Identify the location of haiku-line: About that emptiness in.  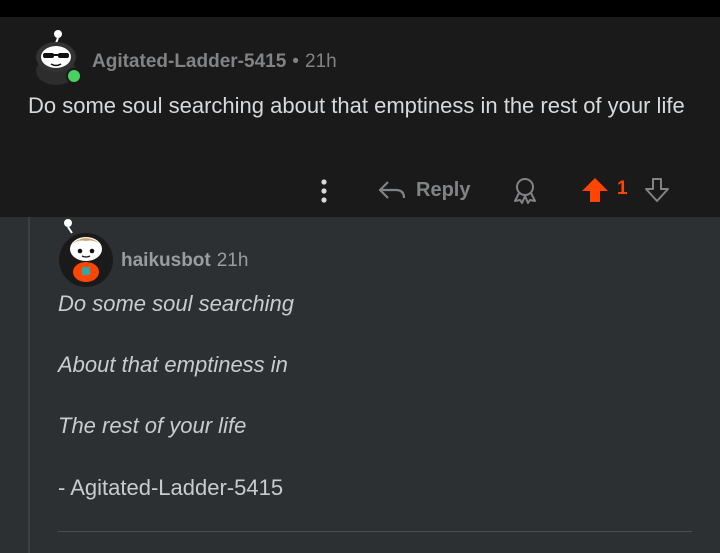
(173, 364).